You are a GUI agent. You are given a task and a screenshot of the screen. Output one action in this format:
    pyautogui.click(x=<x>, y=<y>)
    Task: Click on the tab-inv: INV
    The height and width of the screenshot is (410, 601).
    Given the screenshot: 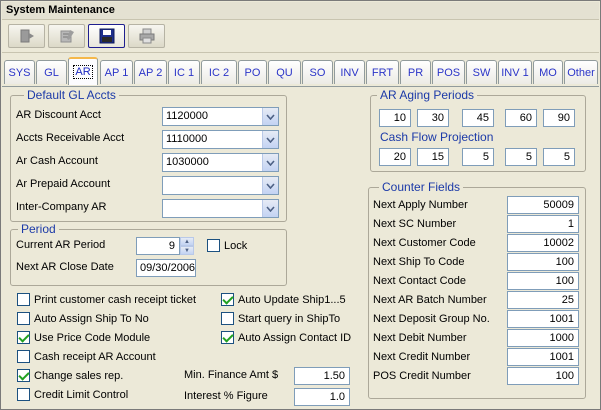 What is the action you would take?
    pyautogui.click(x=349, y=72)
    